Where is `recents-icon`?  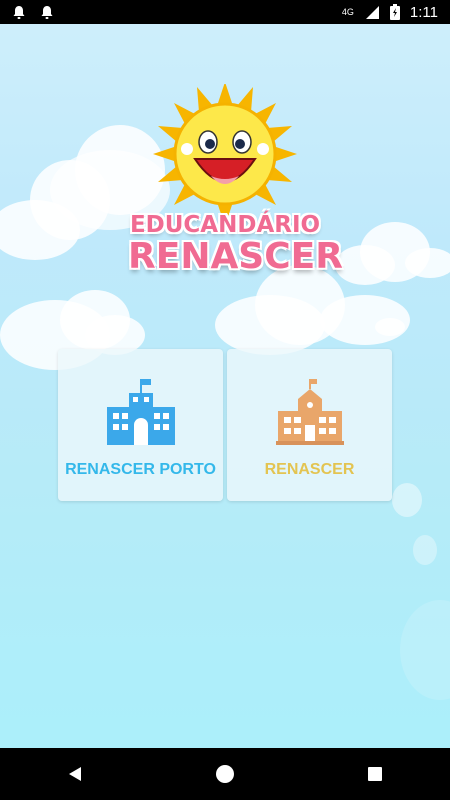
recents-icon is located at coordinates (375, 774).